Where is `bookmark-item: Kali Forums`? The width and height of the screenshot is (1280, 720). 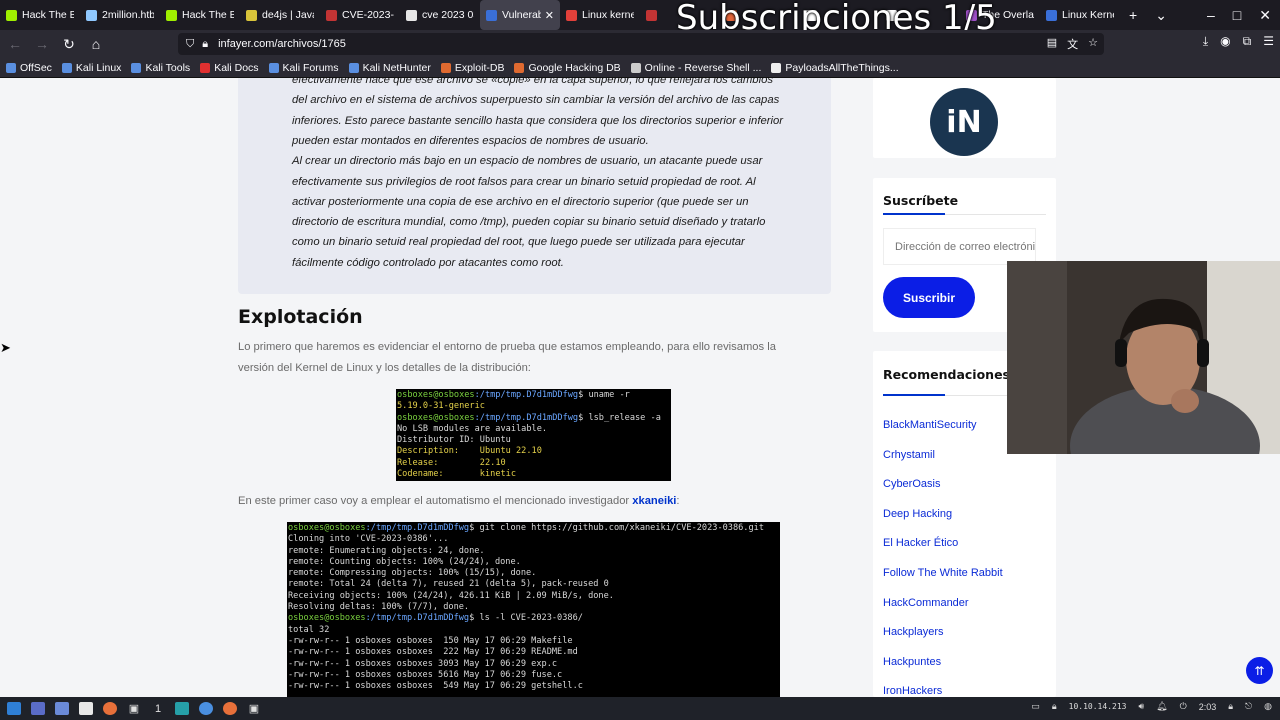 bookmark-item: Kali Forums is located at coordinates (303, 68).